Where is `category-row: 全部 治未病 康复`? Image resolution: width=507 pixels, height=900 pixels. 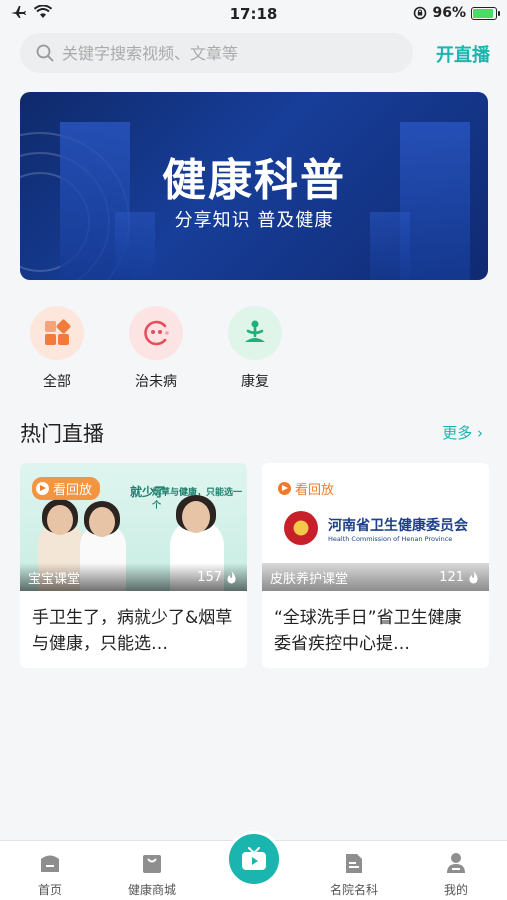 category-row: 全部 治未病 康复 is located at coordinates (156, 348).